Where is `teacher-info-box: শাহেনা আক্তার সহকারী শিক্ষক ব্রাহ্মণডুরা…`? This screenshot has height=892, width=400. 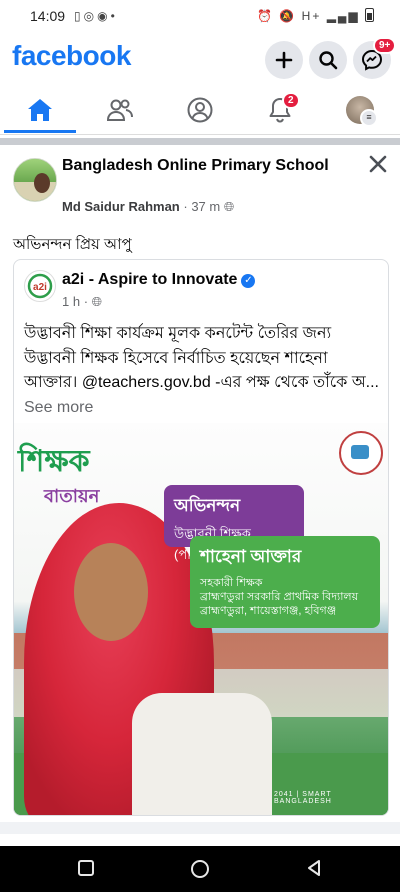 teacher-info-box: শাহেনা আক্তার সহকারী শিক্ষক ব্রাহ্মণডুরা… is located at coordinates (285, 582).